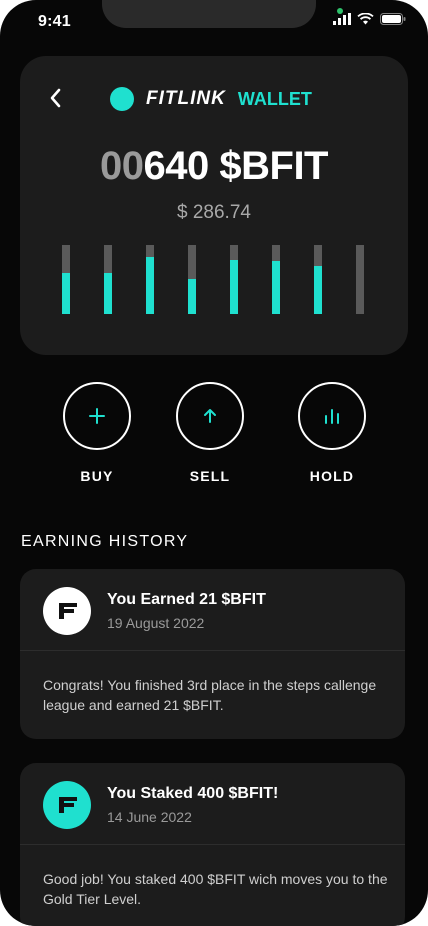 This screenshot has height=926, width=428. I want to click on history-item-date: 14 June 2022, so click(149, 817).